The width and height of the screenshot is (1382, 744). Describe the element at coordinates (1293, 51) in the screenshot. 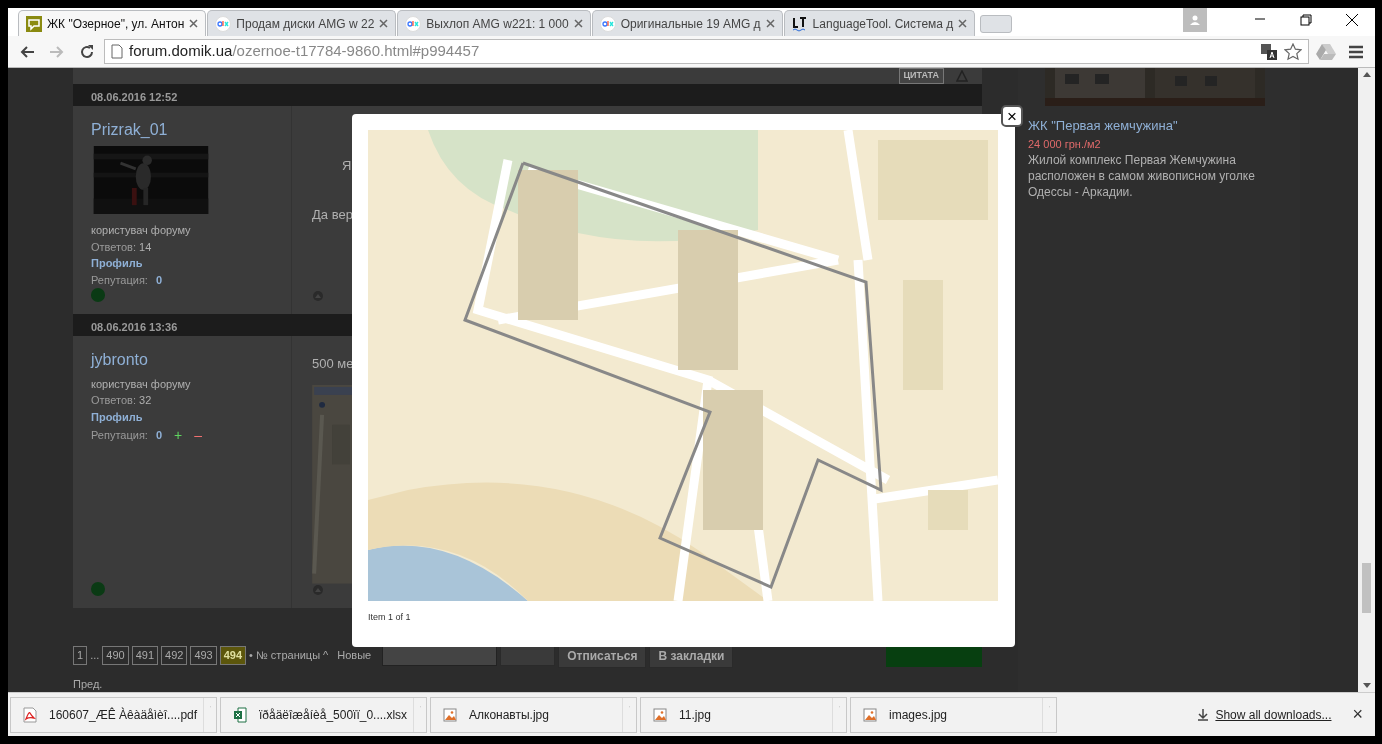

I see `star-icon` at that location.